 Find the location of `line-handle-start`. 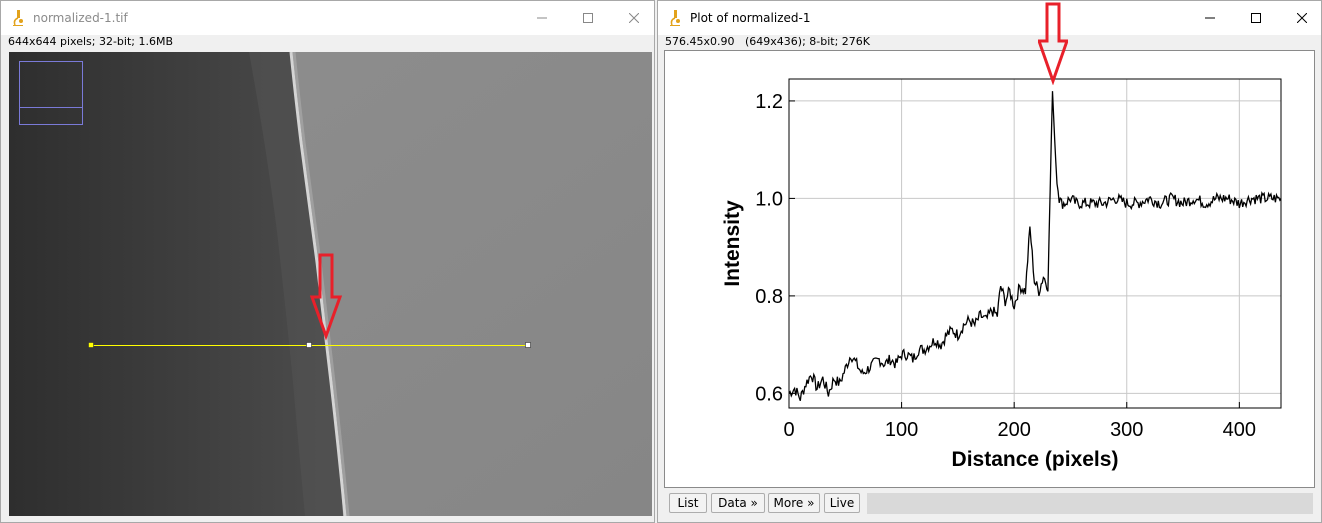

line-handle-start is located at coordinates (91, 345).